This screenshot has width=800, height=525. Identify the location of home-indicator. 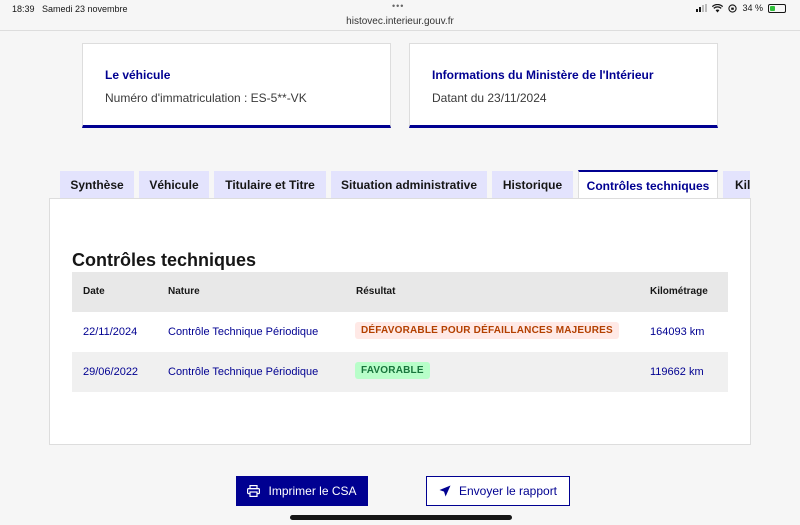
(401, 517).